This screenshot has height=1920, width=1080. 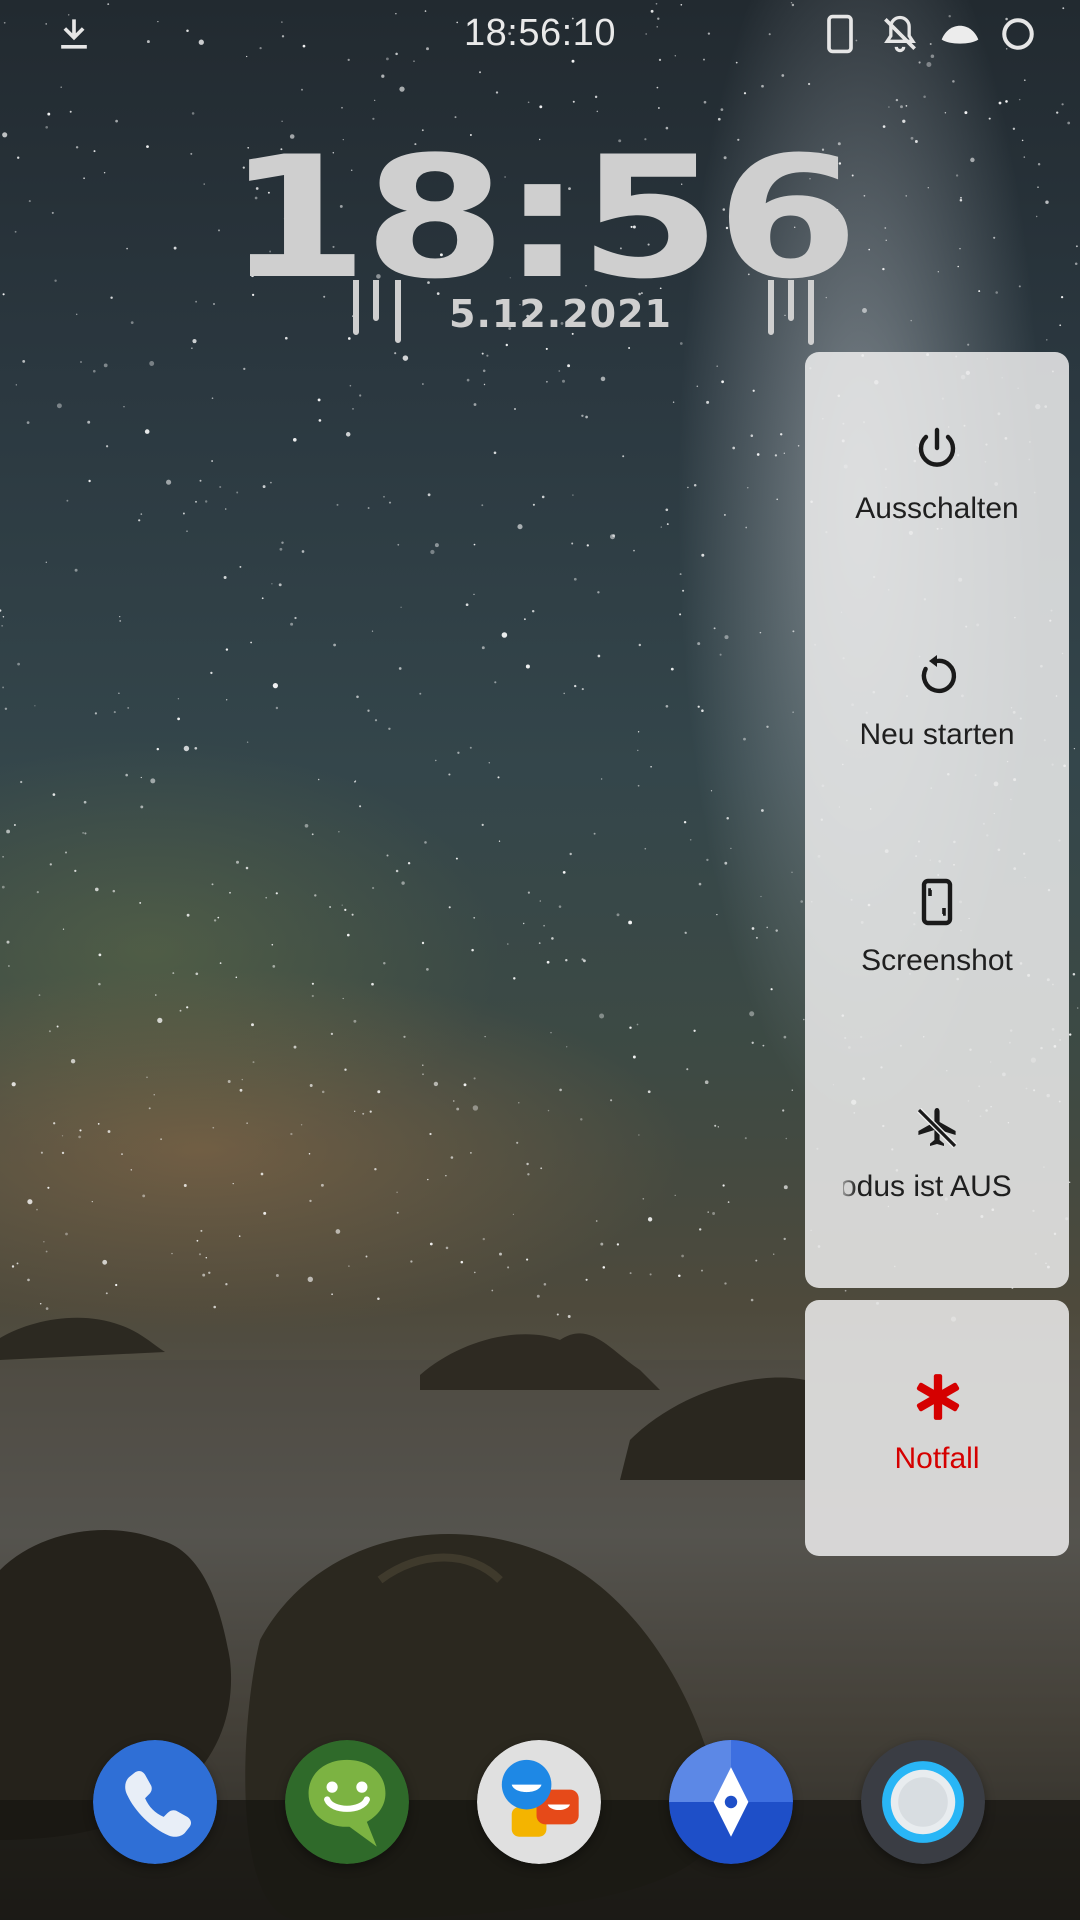 What do you see at coordinates (539, 1802) in the screenshot?
I see `chat-app-icon` at bounding box center [539, 1802].